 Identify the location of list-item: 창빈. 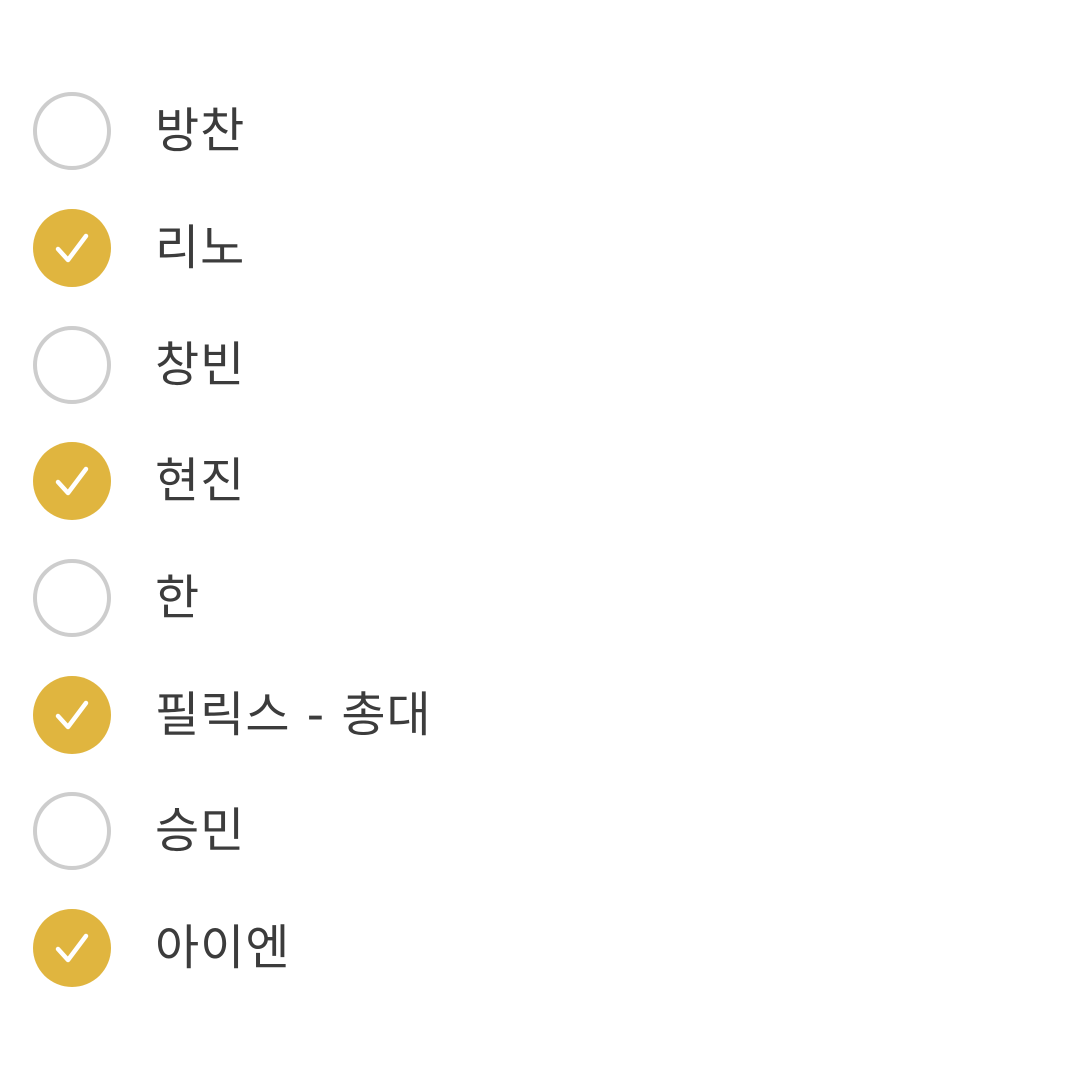
(536, 364).